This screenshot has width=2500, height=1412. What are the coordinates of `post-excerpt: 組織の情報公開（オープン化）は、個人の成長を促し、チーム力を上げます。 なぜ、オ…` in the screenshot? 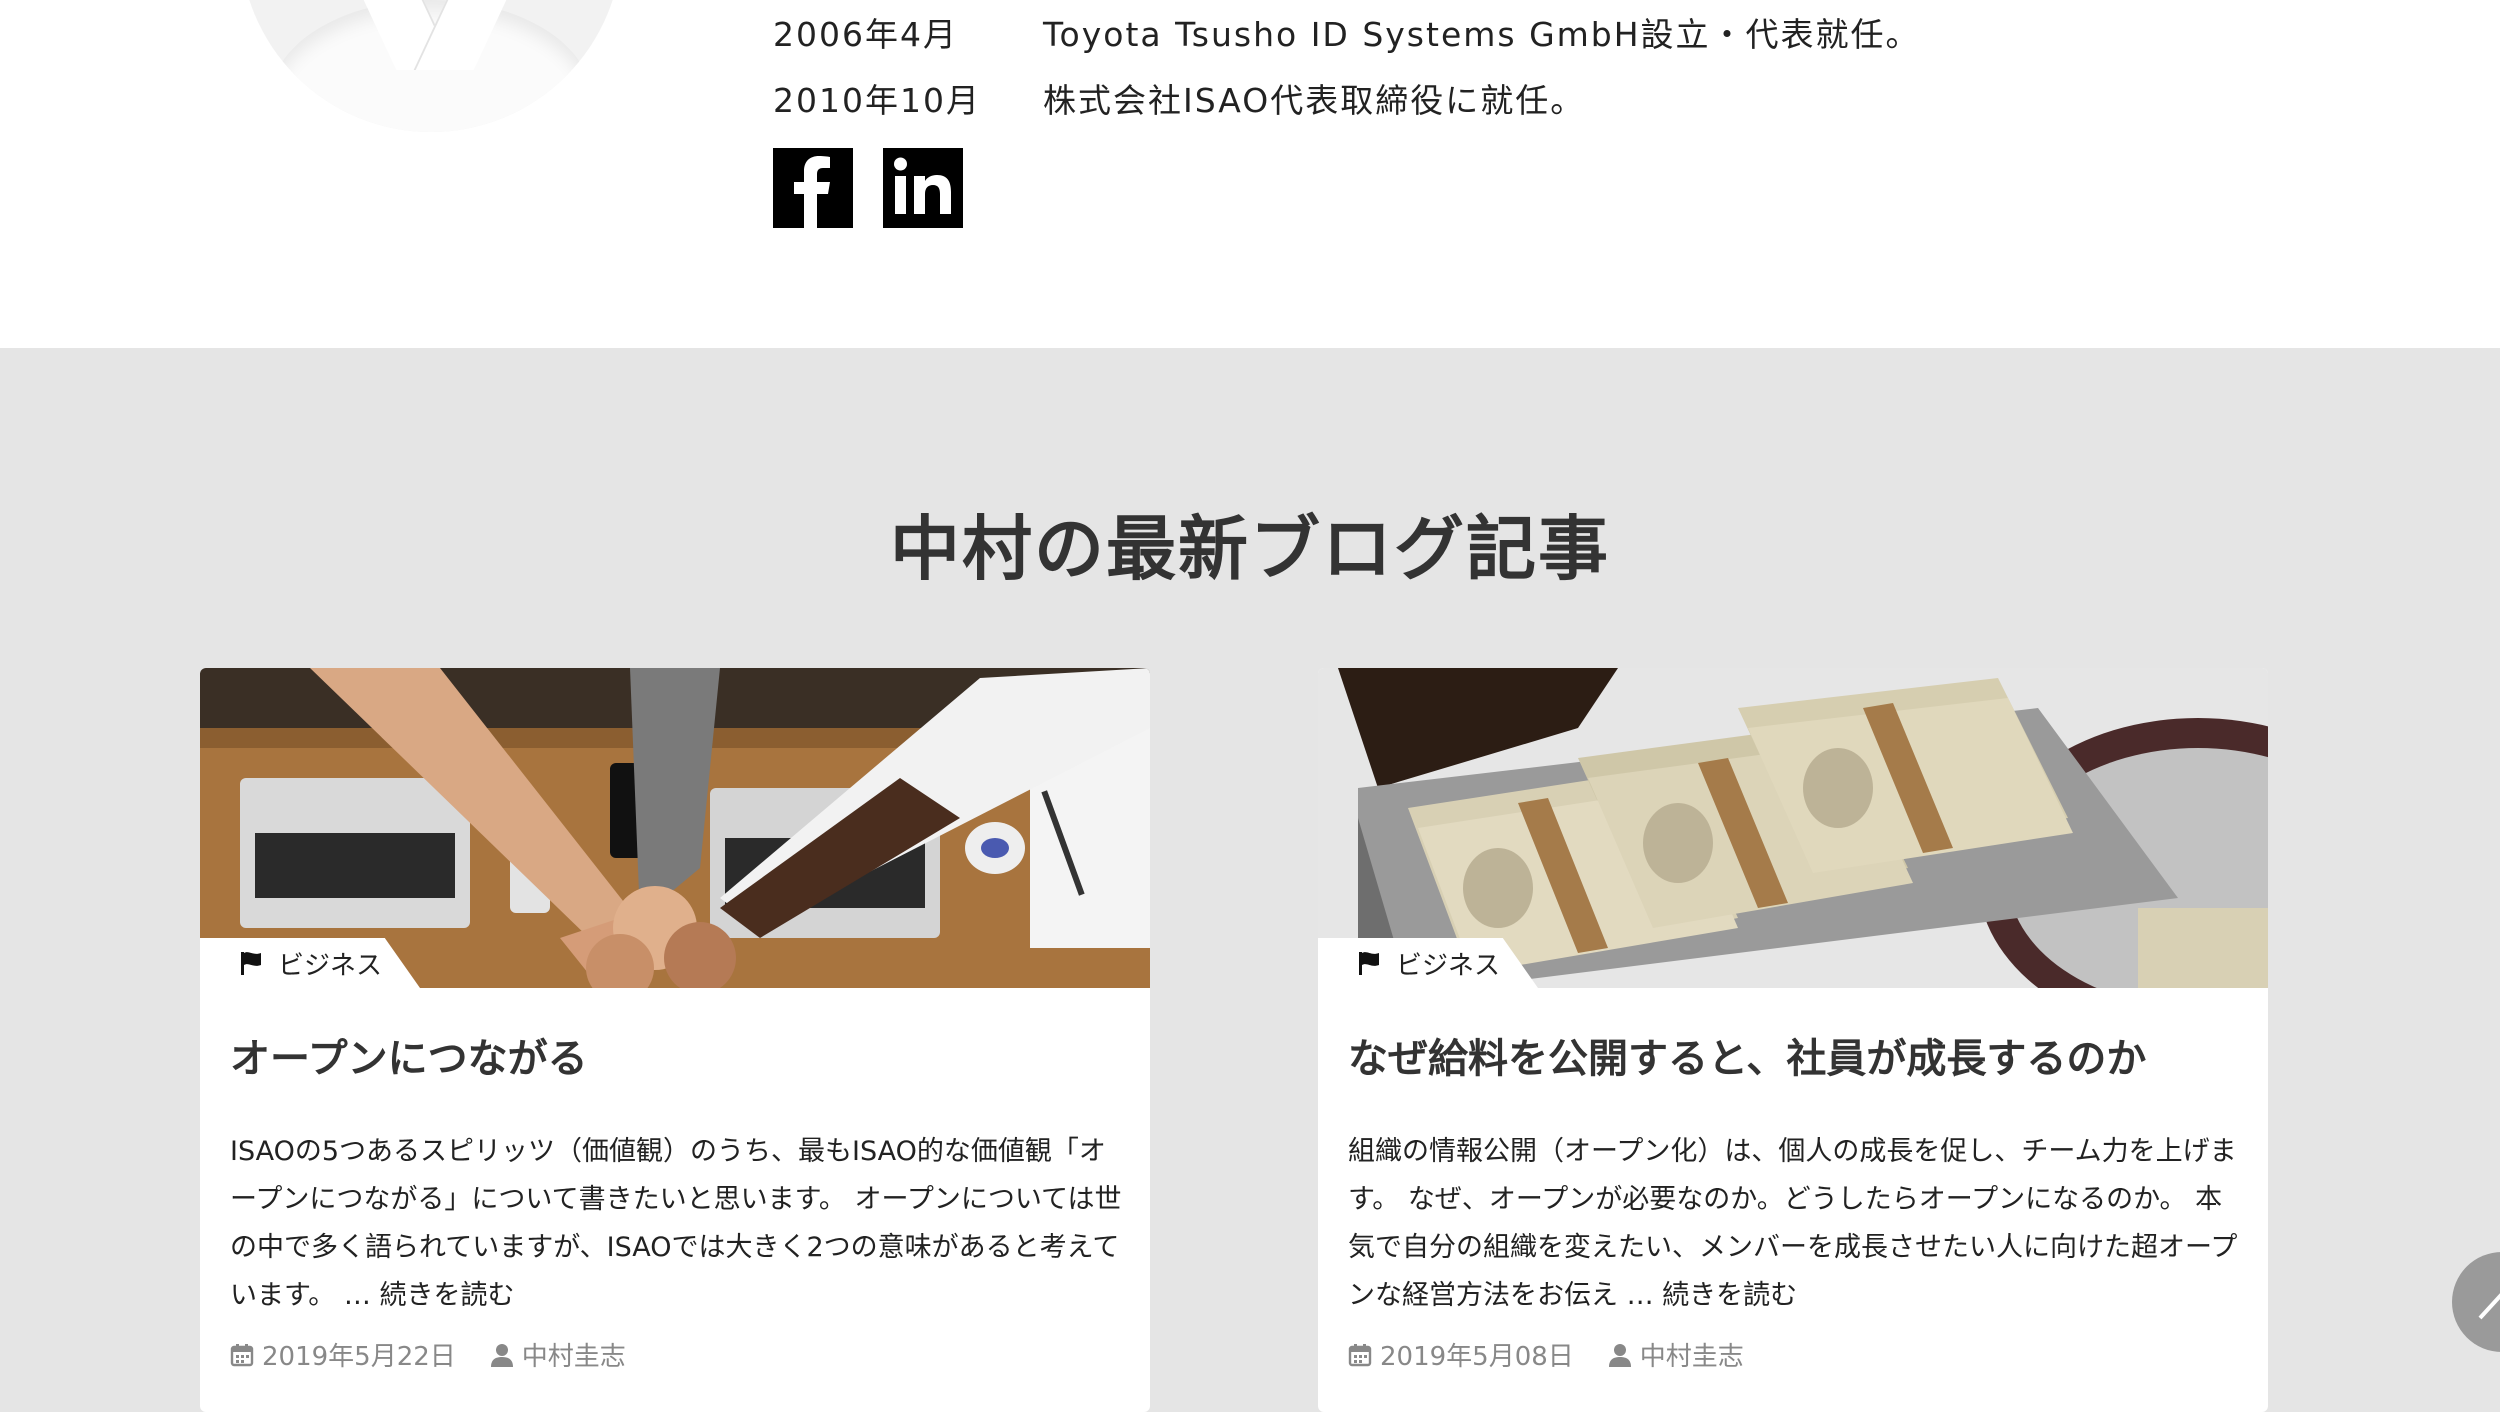 It's located at (1793, 1223).